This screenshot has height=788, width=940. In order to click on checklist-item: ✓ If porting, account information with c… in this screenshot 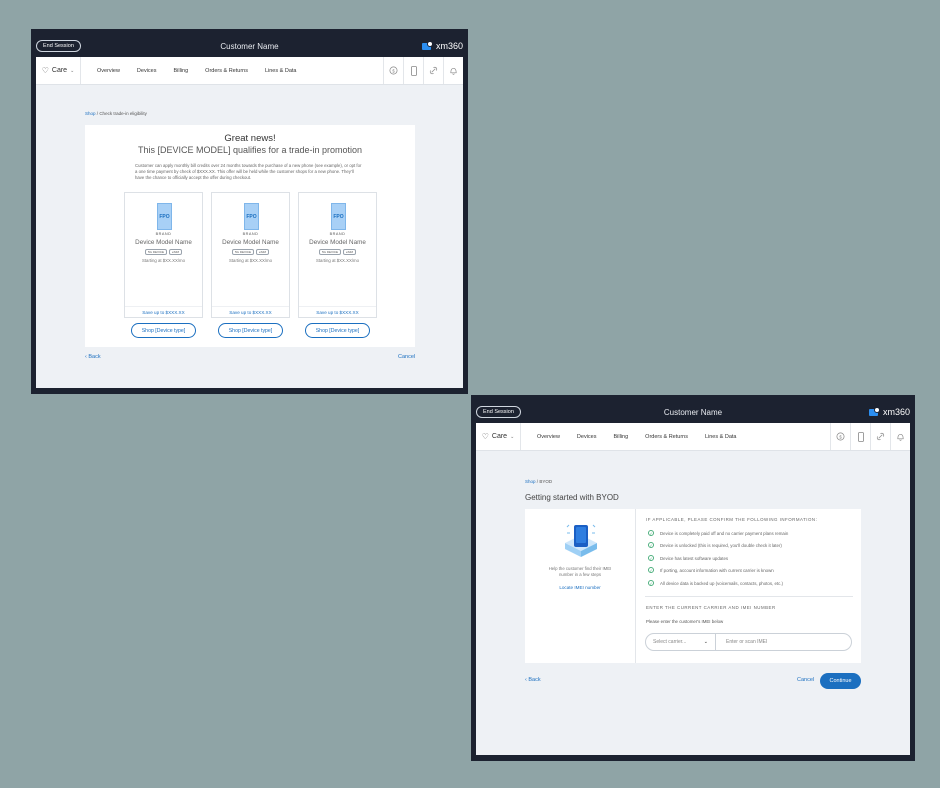, I will do `click(711, 570)`.